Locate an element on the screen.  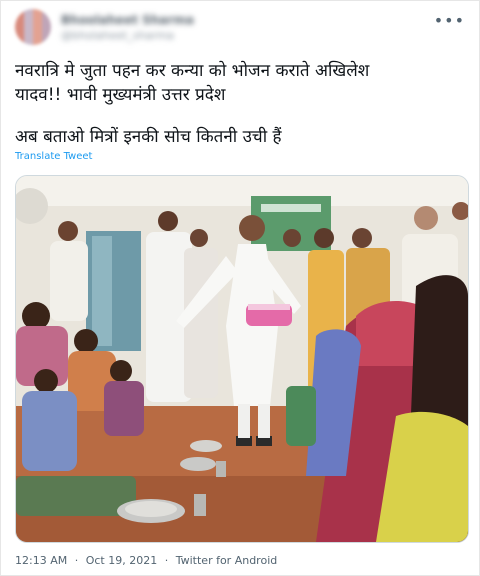
translate-tweet-link: Translate Tweet is located at coordinates (53, 156).